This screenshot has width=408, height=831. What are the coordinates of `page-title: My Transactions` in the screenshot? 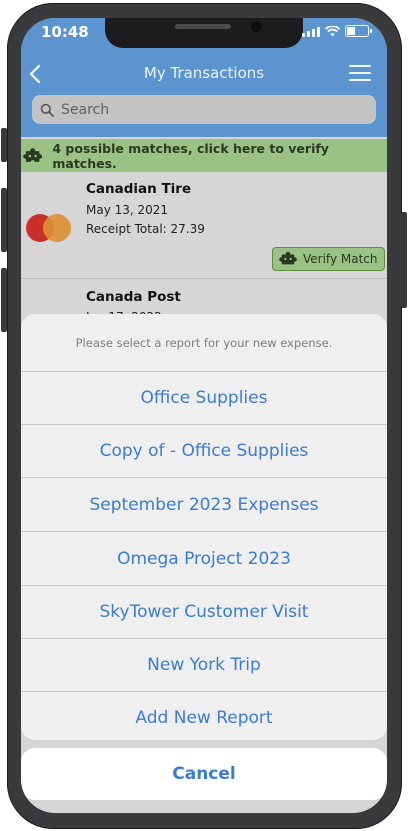 It's located at (204, 73).